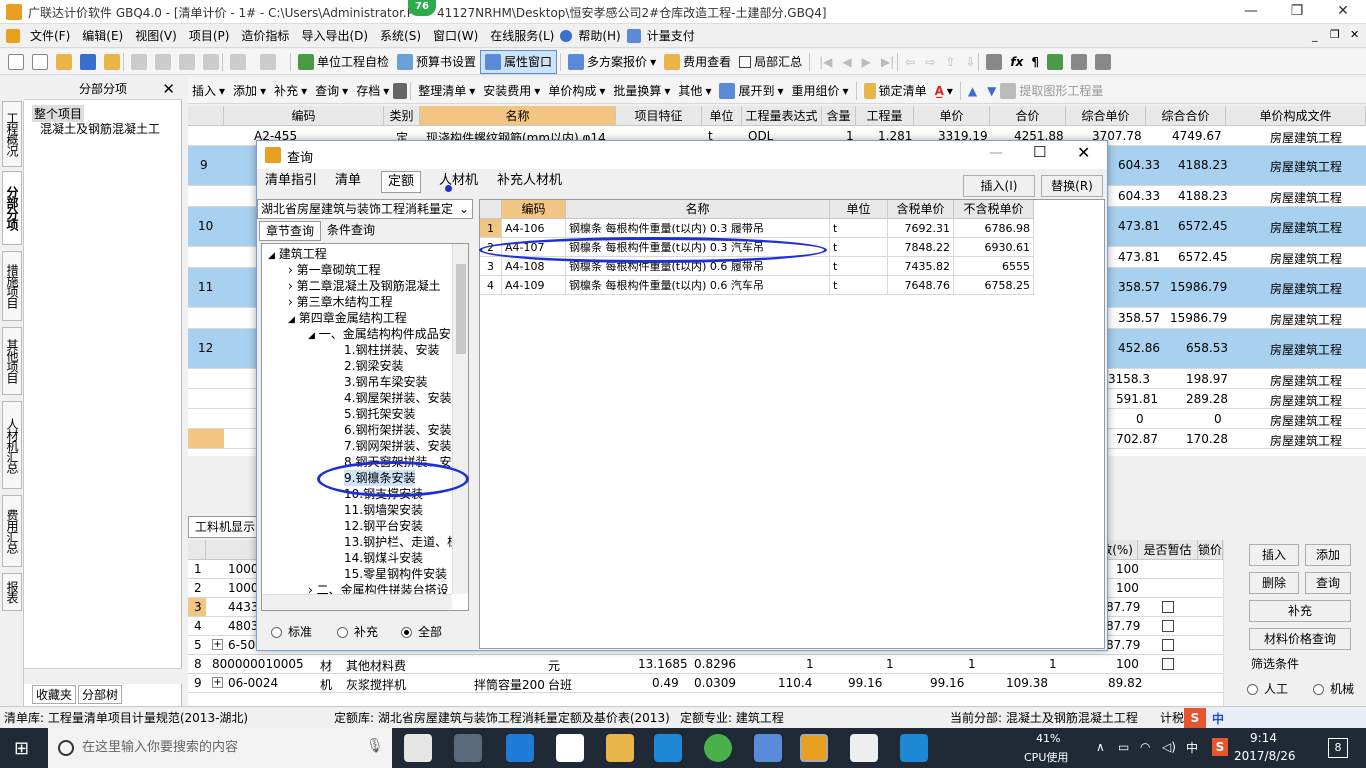 The width and height of the screenshot is (1366, 768). I want to click on gbq-active-icon, so click(814, 748).